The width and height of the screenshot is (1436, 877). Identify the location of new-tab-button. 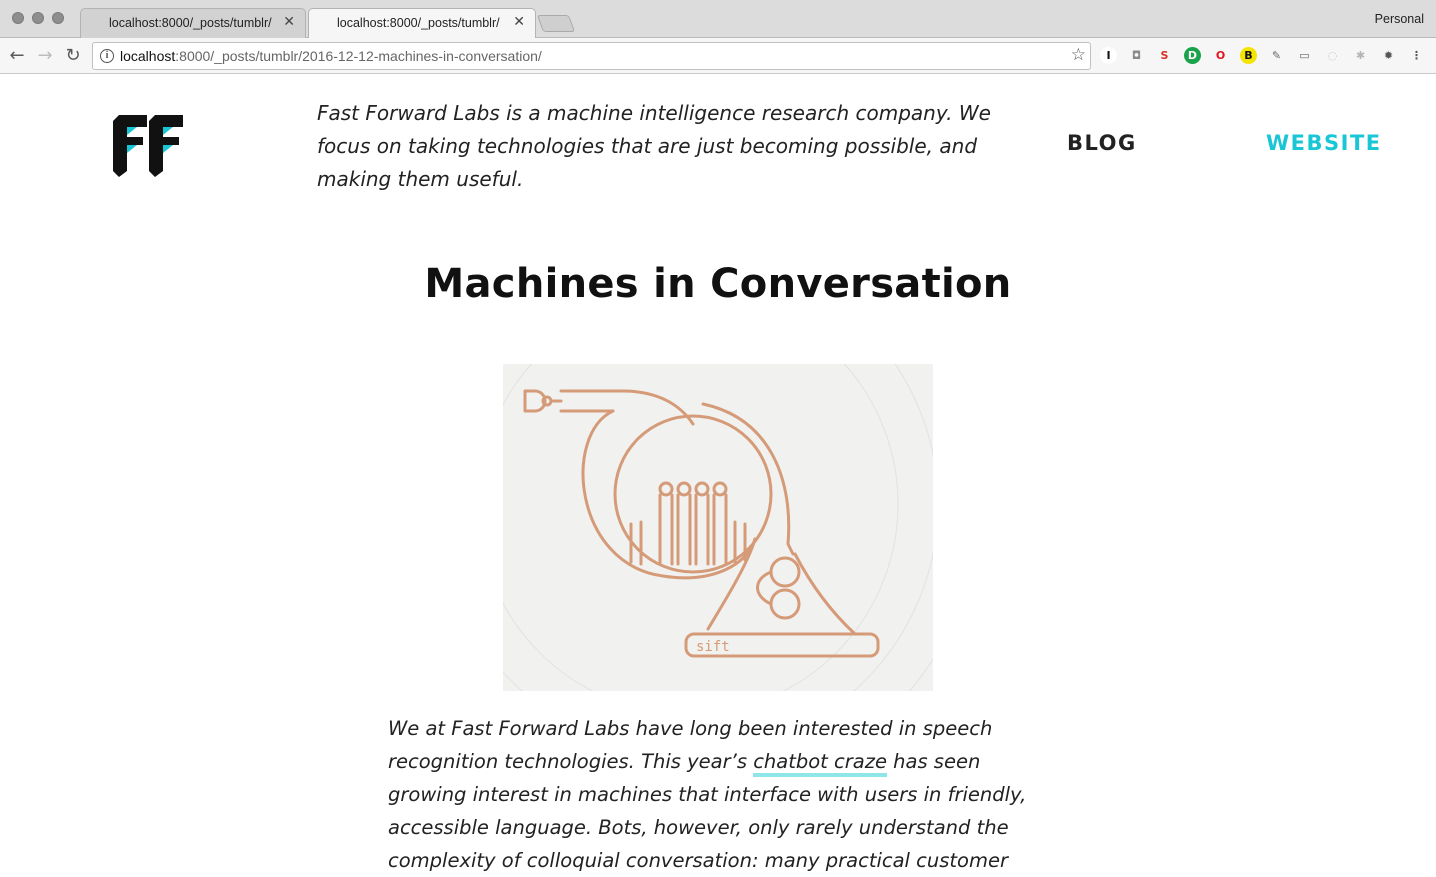
(556, 23).